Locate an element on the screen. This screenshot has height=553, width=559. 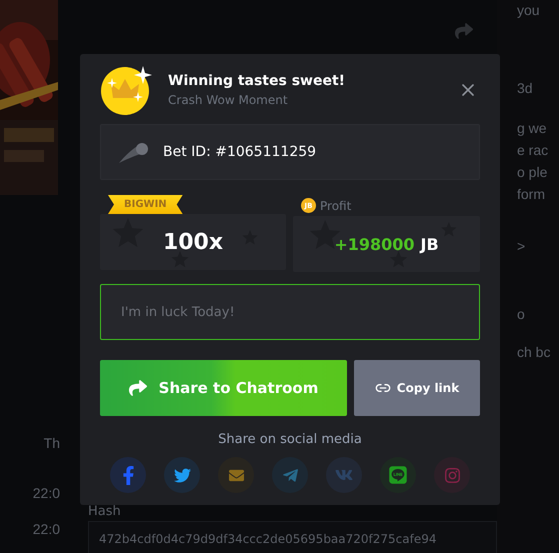
line-icon is located at coordinates (398, 475).